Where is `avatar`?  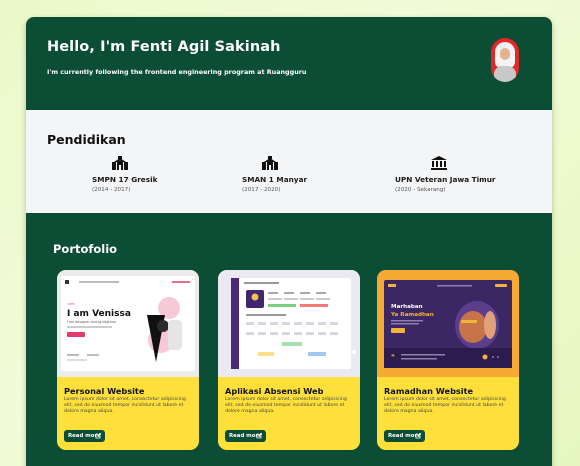
avatar is located at coordinates (505, 60).